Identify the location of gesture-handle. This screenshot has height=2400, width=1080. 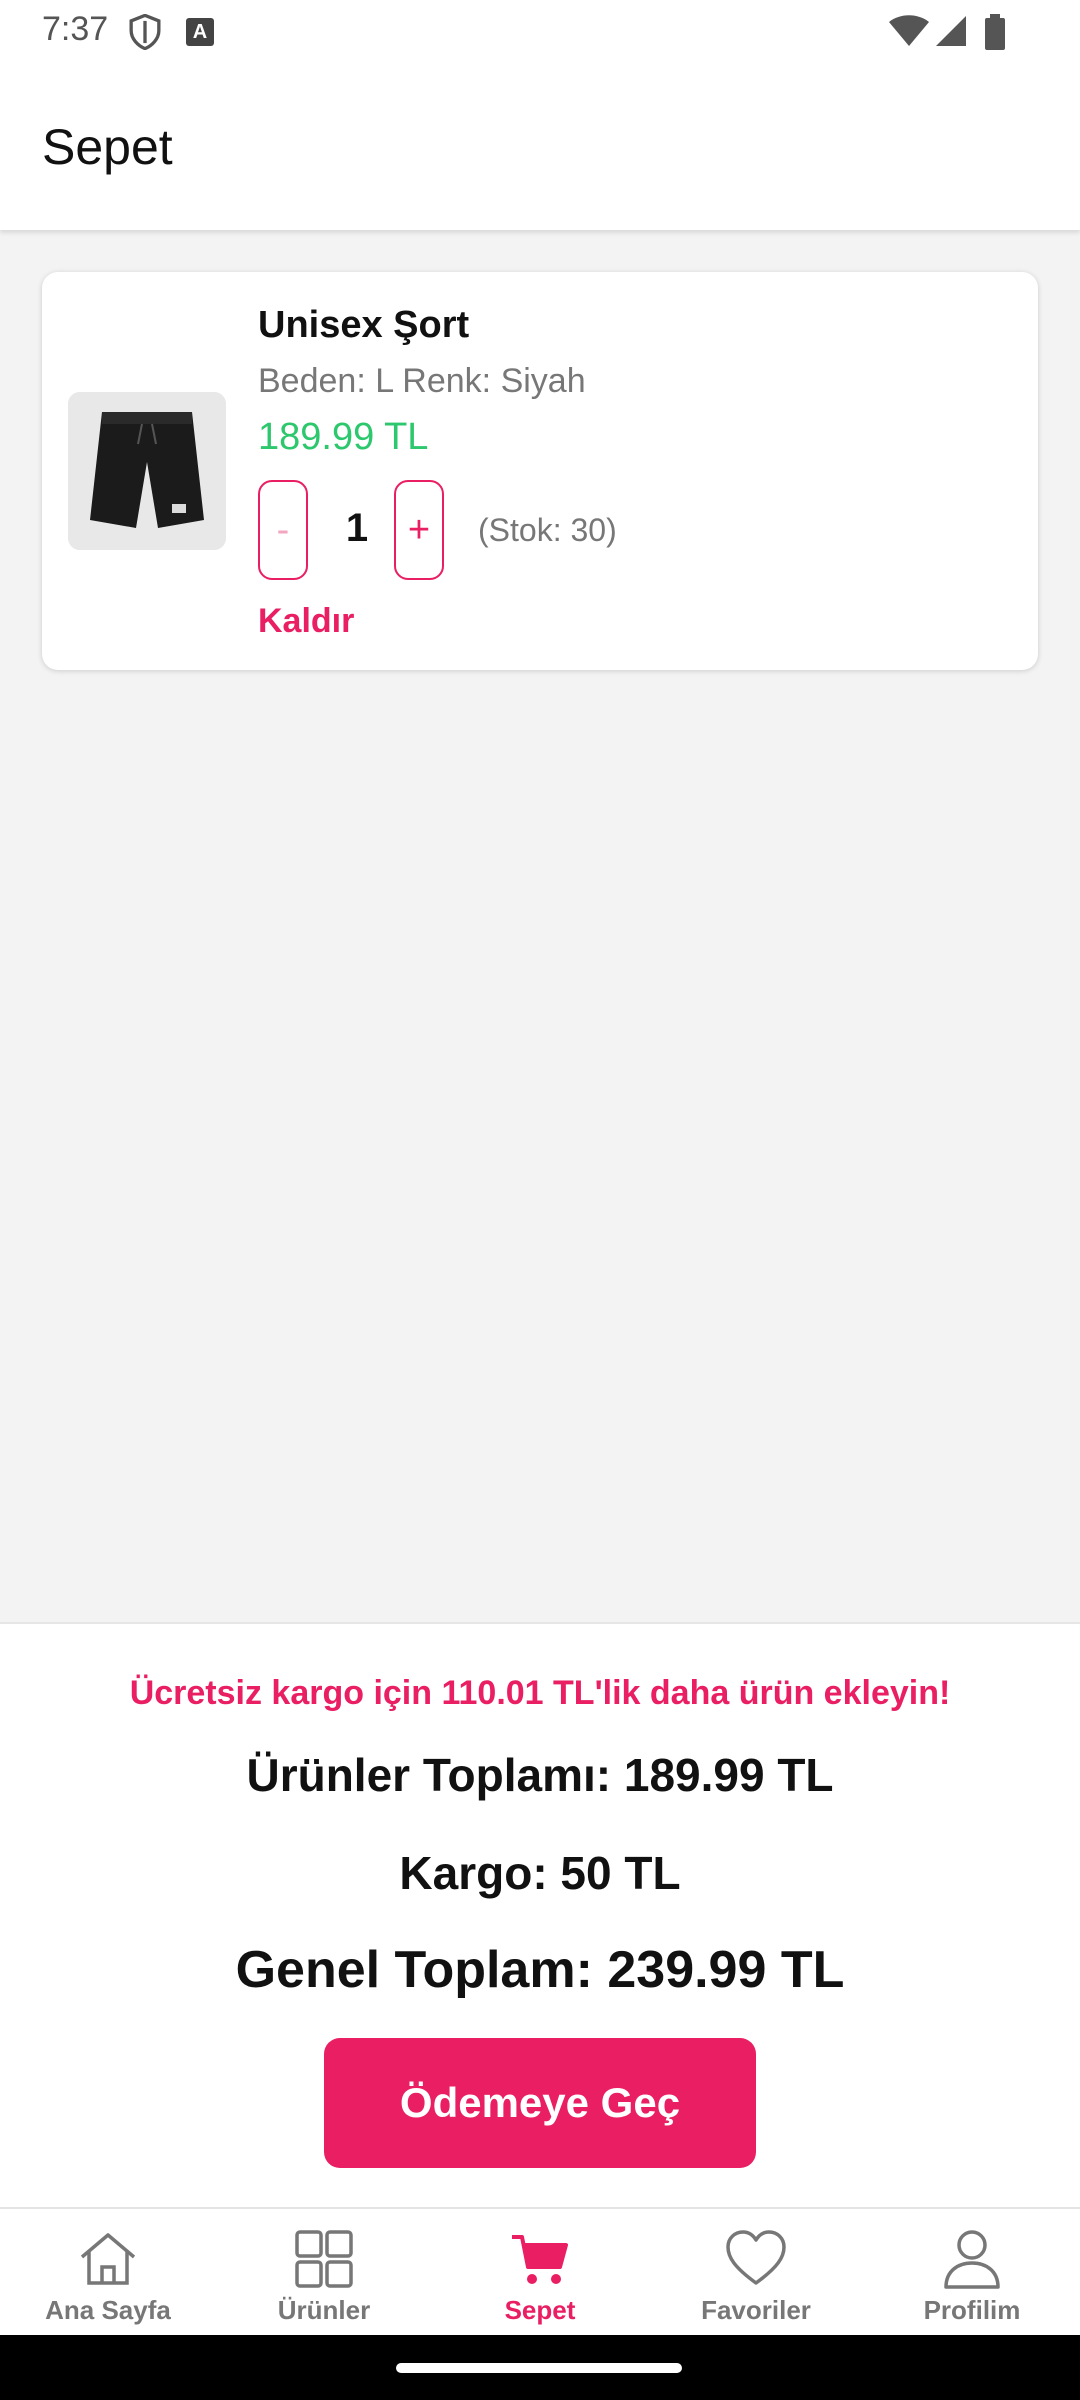
(539, 2368).